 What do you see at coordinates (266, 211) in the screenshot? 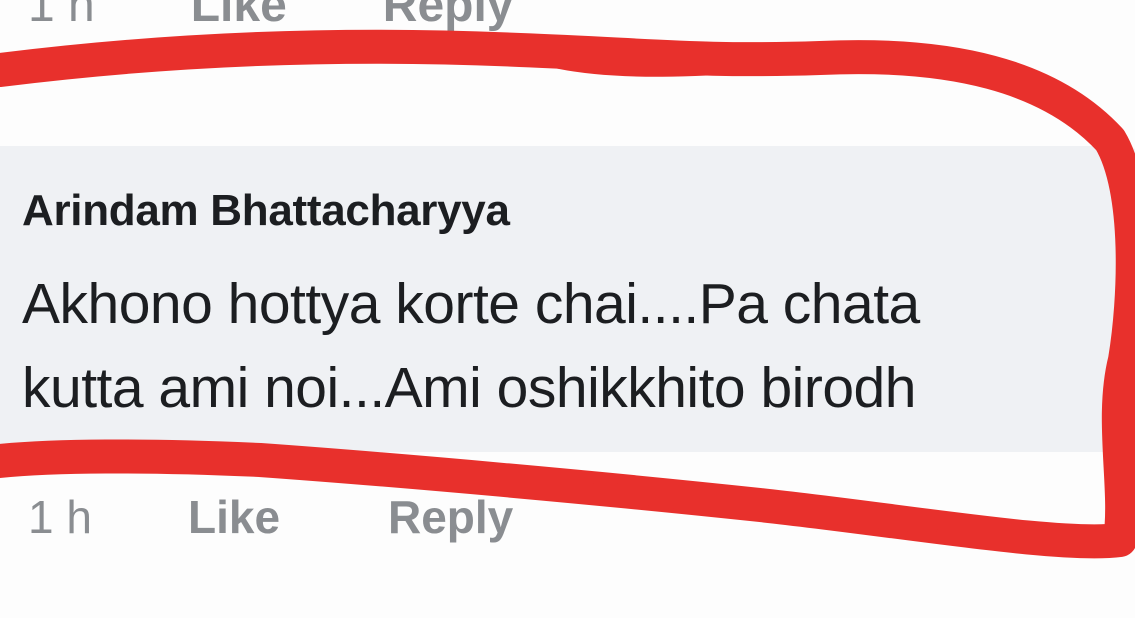
I see `comment-author-name: Arindam Bhattacharyya` at bounding box center [266, 211].